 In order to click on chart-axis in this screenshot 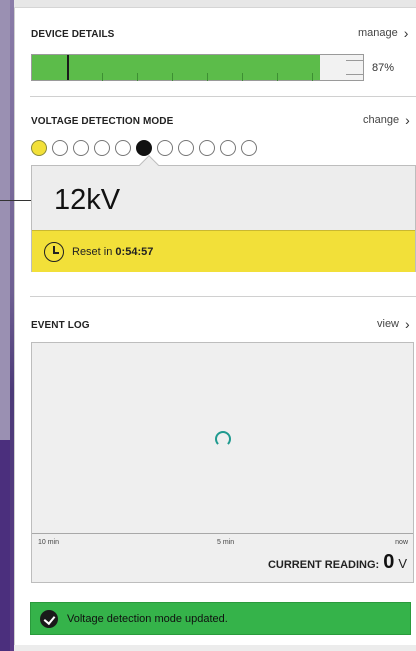, I will do `click(222, 533)`.